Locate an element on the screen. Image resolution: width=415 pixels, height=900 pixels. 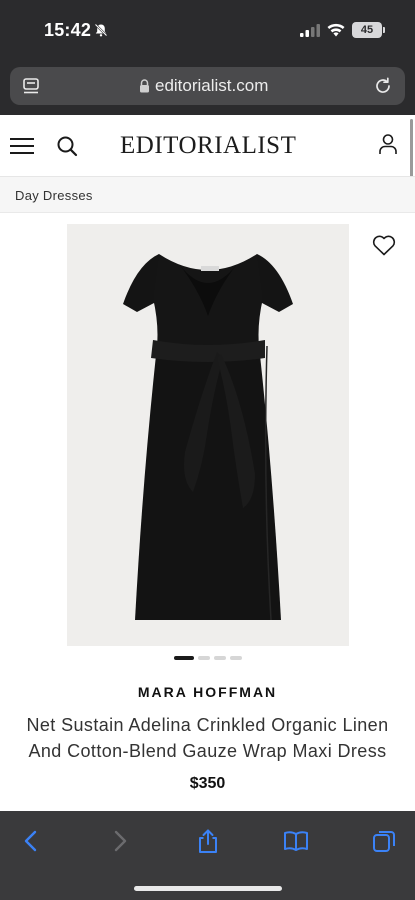
menu-icon is located at coordinates (22, 146).